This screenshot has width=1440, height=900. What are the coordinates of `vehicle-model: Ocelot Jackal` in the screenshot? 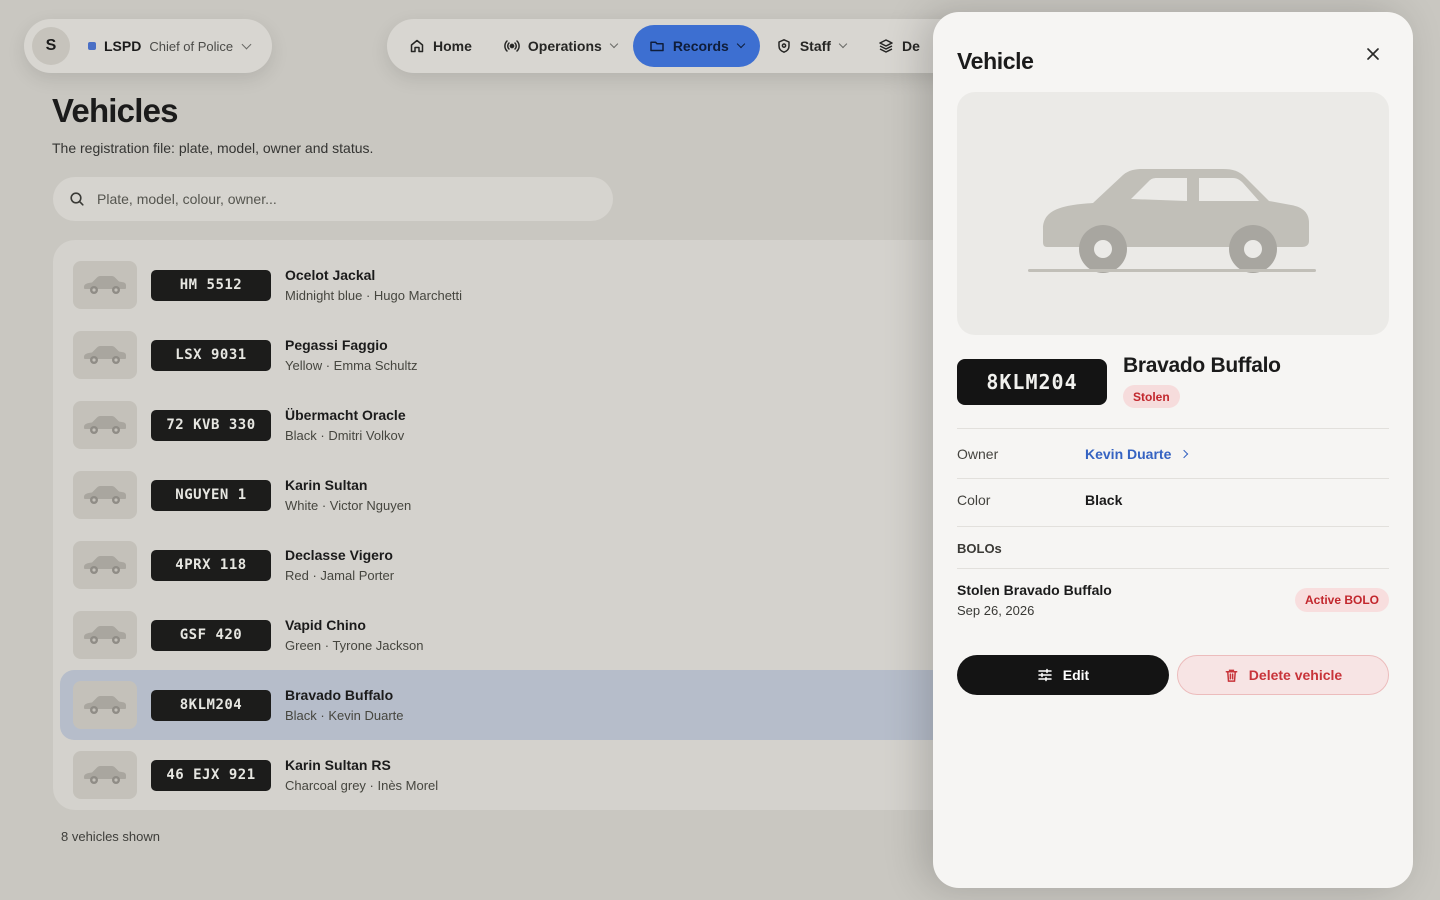 It's located at (330, 275).